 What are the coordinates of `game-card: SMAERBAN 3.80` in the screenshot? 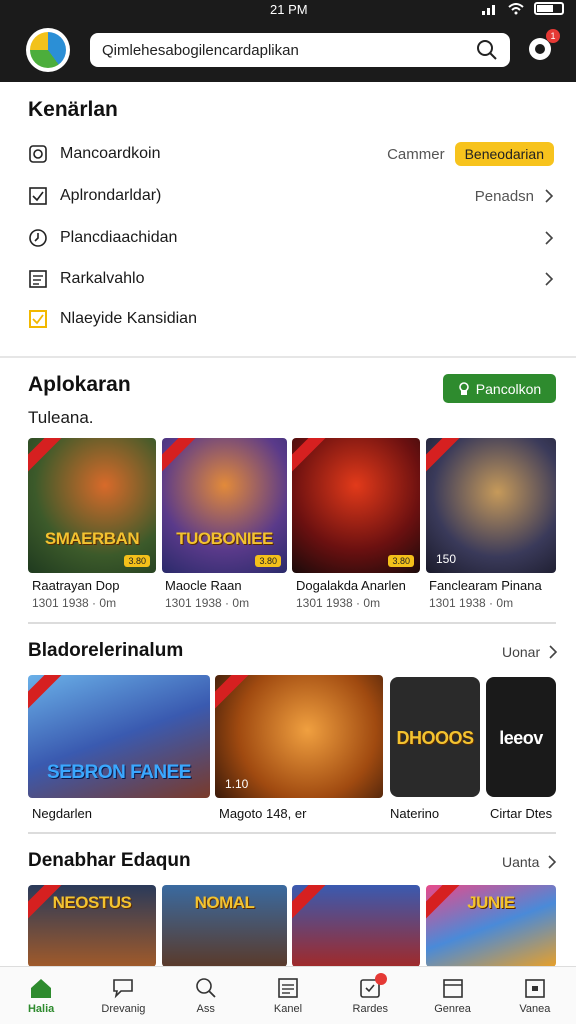 It's located at (92, 505).